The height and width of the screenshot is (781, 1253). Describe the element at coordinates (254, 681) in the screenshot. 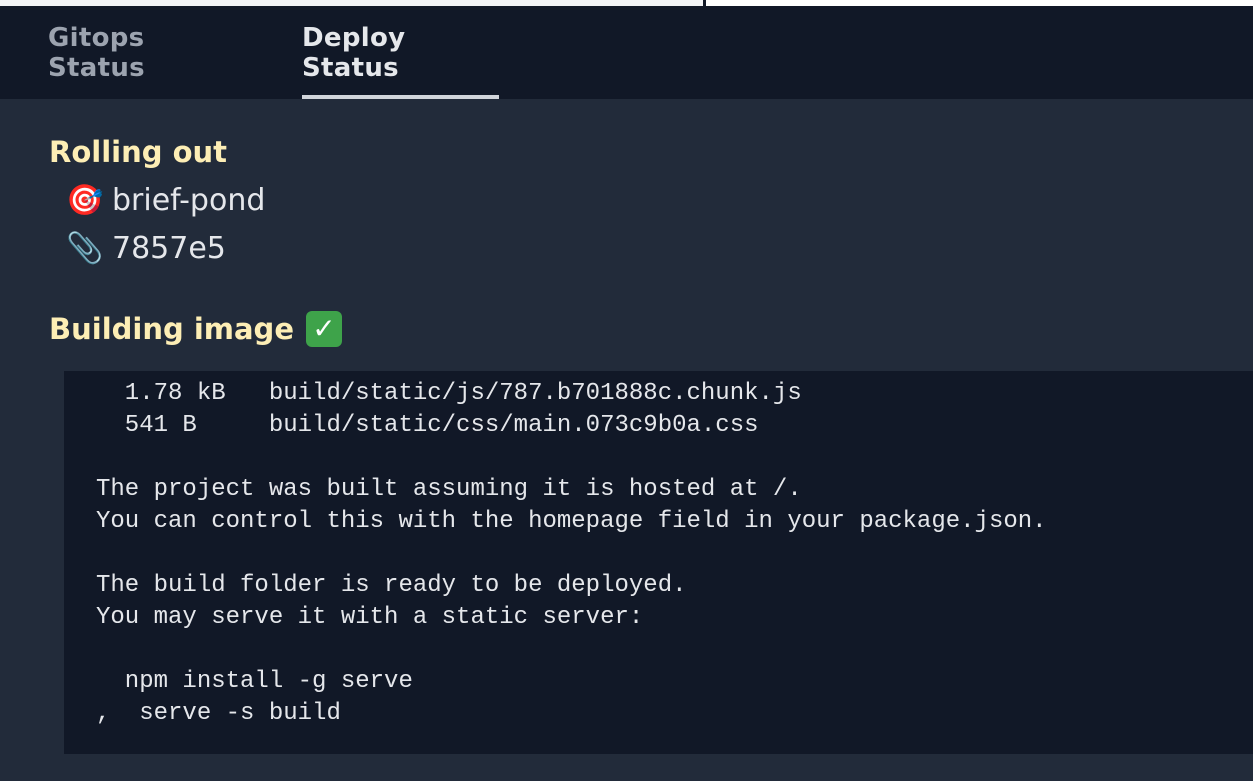

I see `log-line: npm install -g serve` at that location.